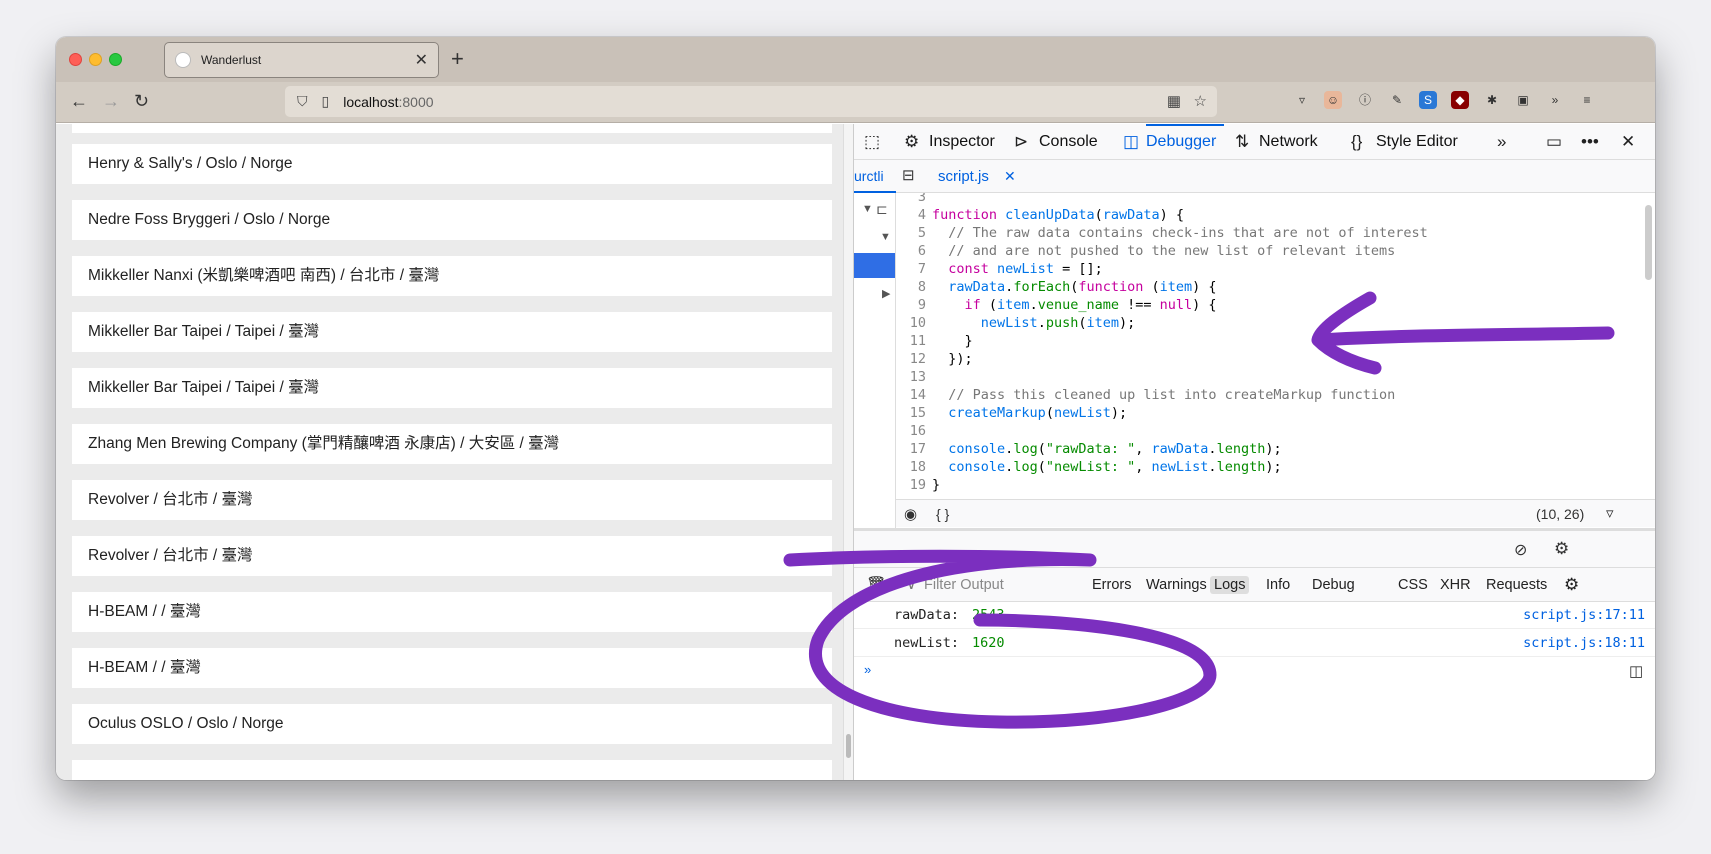 The image size is (1711, 854). I want to click on code-line: 11 }, so click(941, 341).